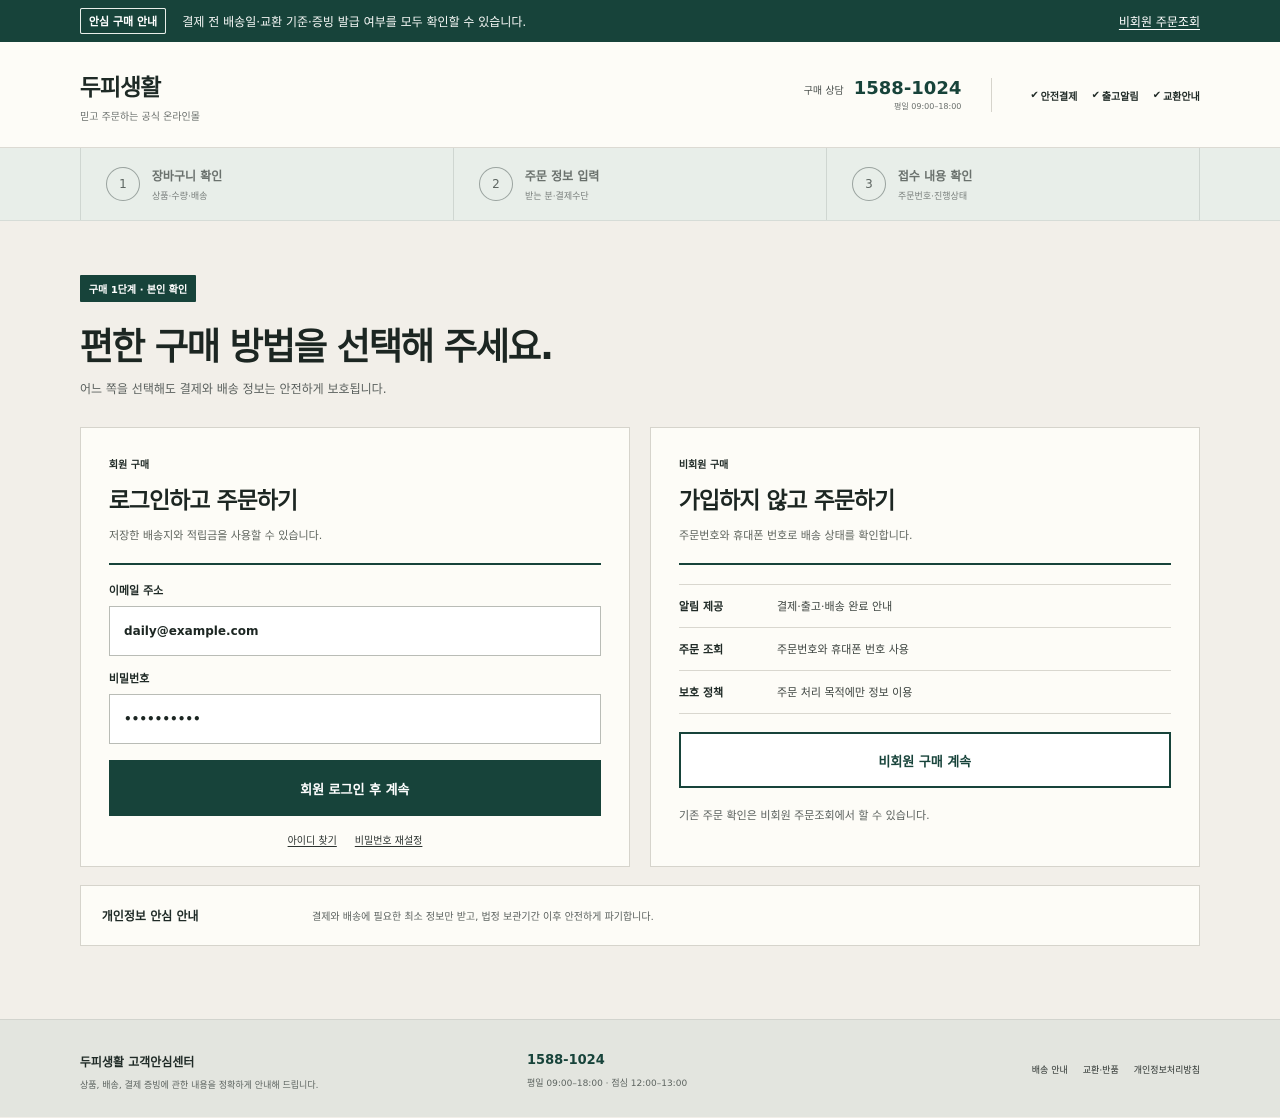 This screenshot has height=1118, width=1280. I want to click on step-number: 3, so click(869, 184).